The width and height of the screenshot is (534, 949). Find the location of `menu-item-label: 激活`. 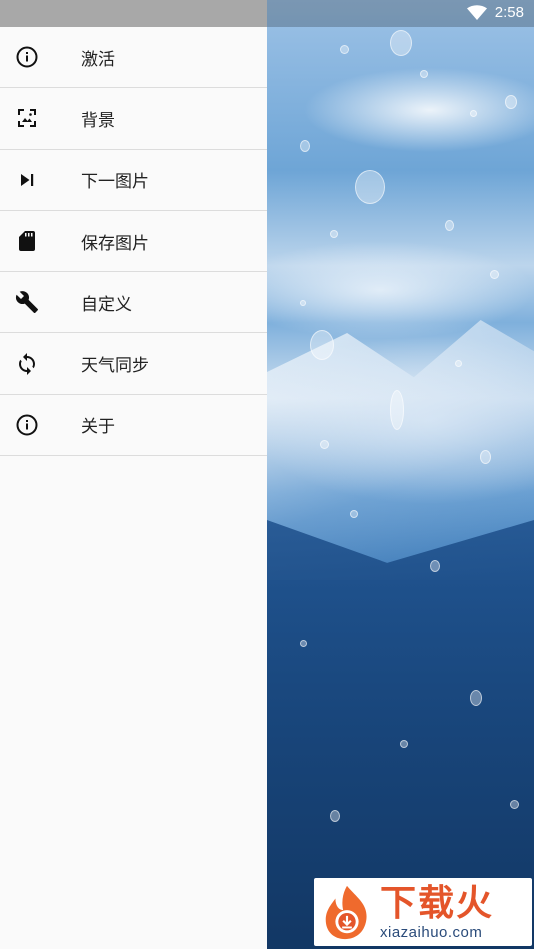

menu-item-label: 激活 is located at coordinates (98, 59).